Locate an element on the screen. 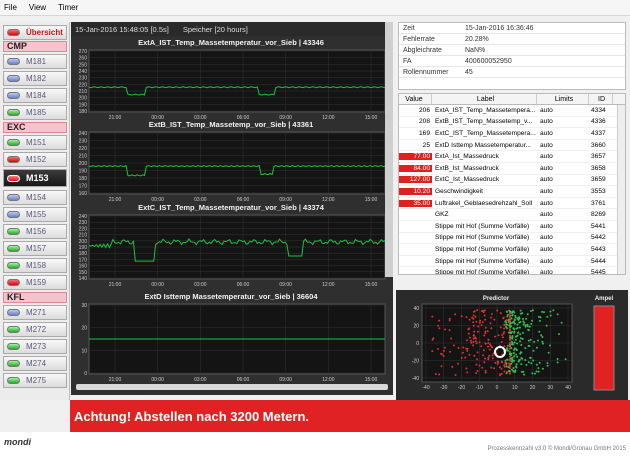  machine-label: M274 is located at coordinates (36, 363).